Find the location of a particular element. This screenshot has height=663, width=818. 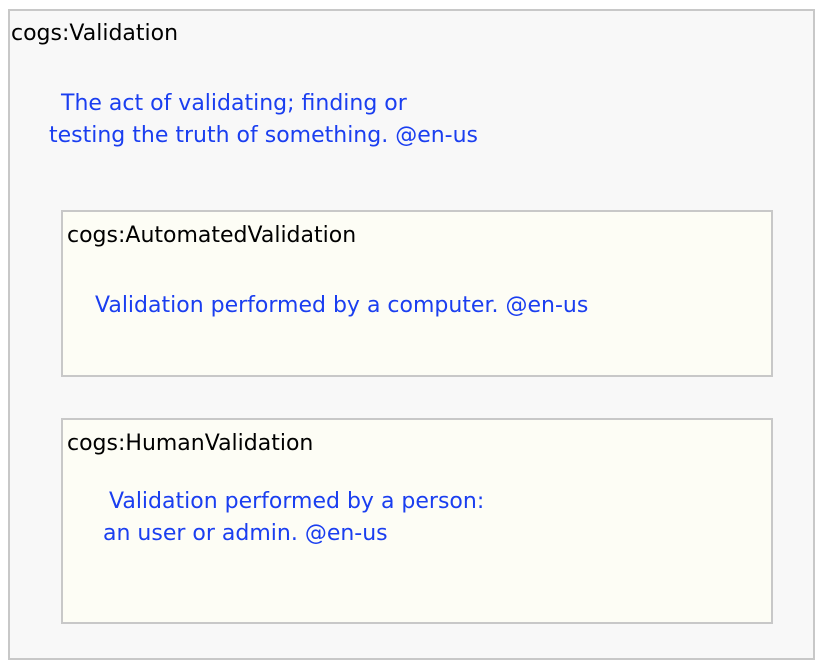

comment-line: an user or admin. @en-us is located at coordinates (245, 533).